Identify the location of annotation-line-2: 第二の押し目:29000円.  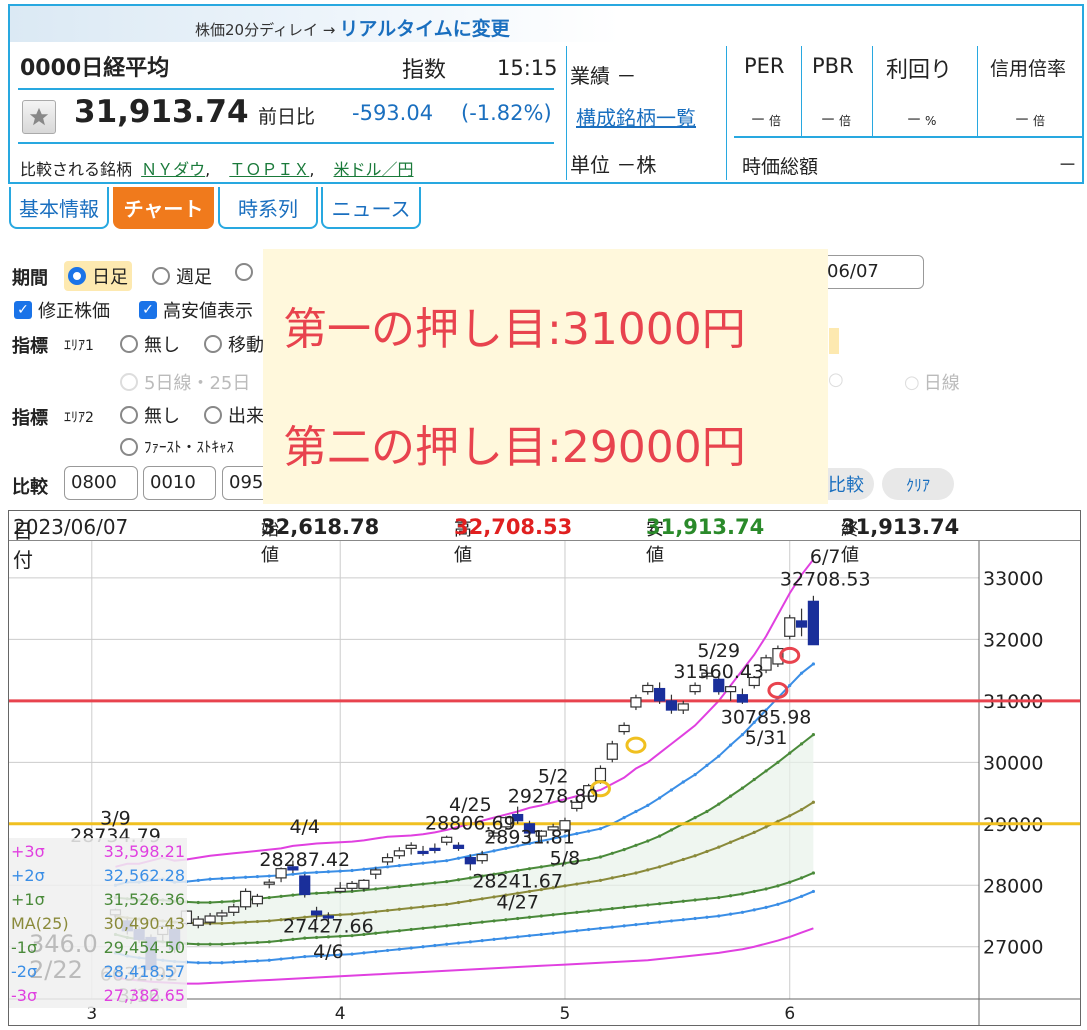
(514, 447).